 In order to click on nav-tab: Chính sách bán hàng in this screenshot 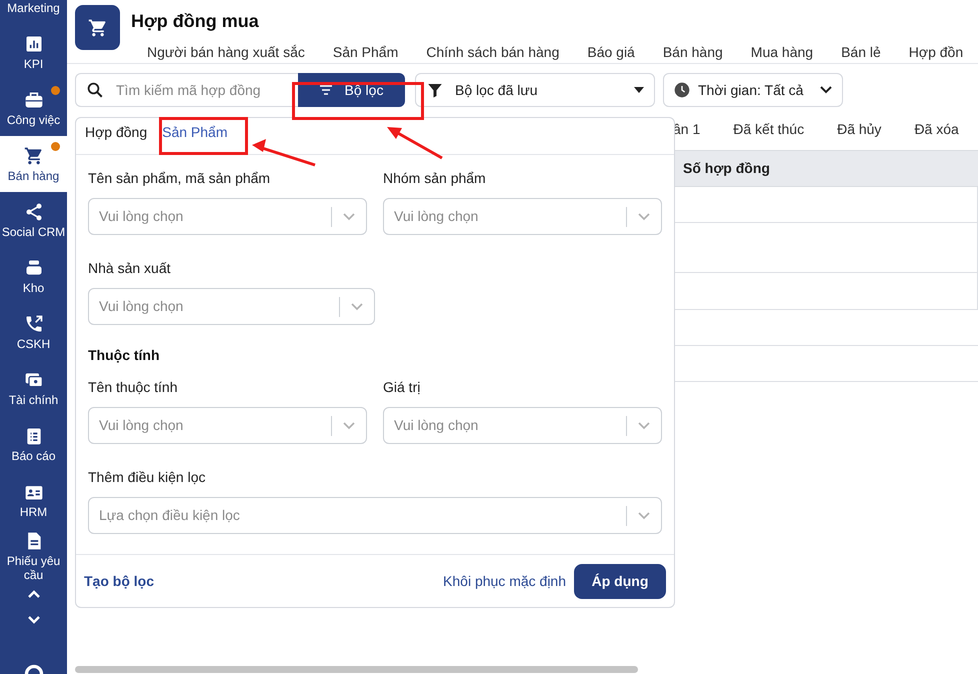, I will do `click(493, 52)`.